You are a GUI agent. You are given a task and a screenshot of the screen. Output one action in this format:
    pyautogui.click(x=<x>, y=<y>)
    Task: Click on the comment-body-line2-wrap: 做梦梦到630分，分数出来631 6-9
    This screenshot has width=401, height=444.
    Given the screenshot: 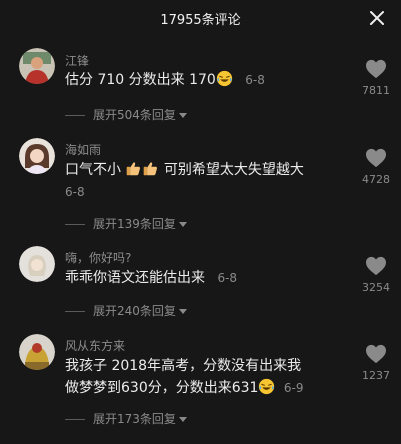 What is the action you would take?
    pyautogui.click(x=184, y=388)
    